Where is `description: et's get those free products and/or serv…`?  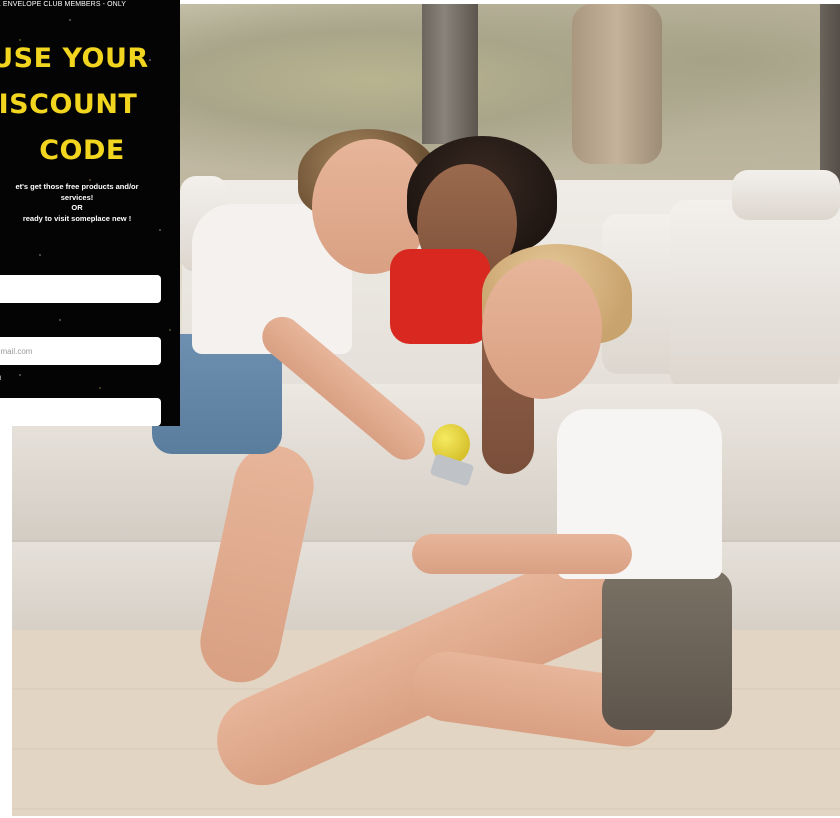 description: et's get those free products and/or serv… is located at coordinates (79, 203).